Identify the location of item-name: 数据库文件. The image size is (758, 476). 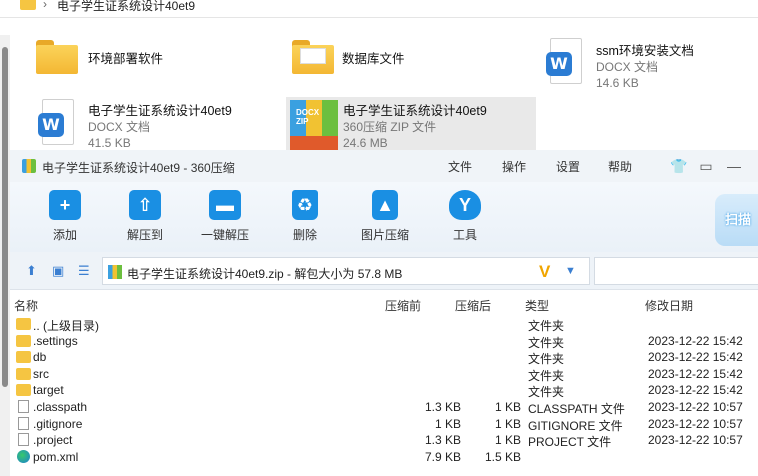
(373, 59).